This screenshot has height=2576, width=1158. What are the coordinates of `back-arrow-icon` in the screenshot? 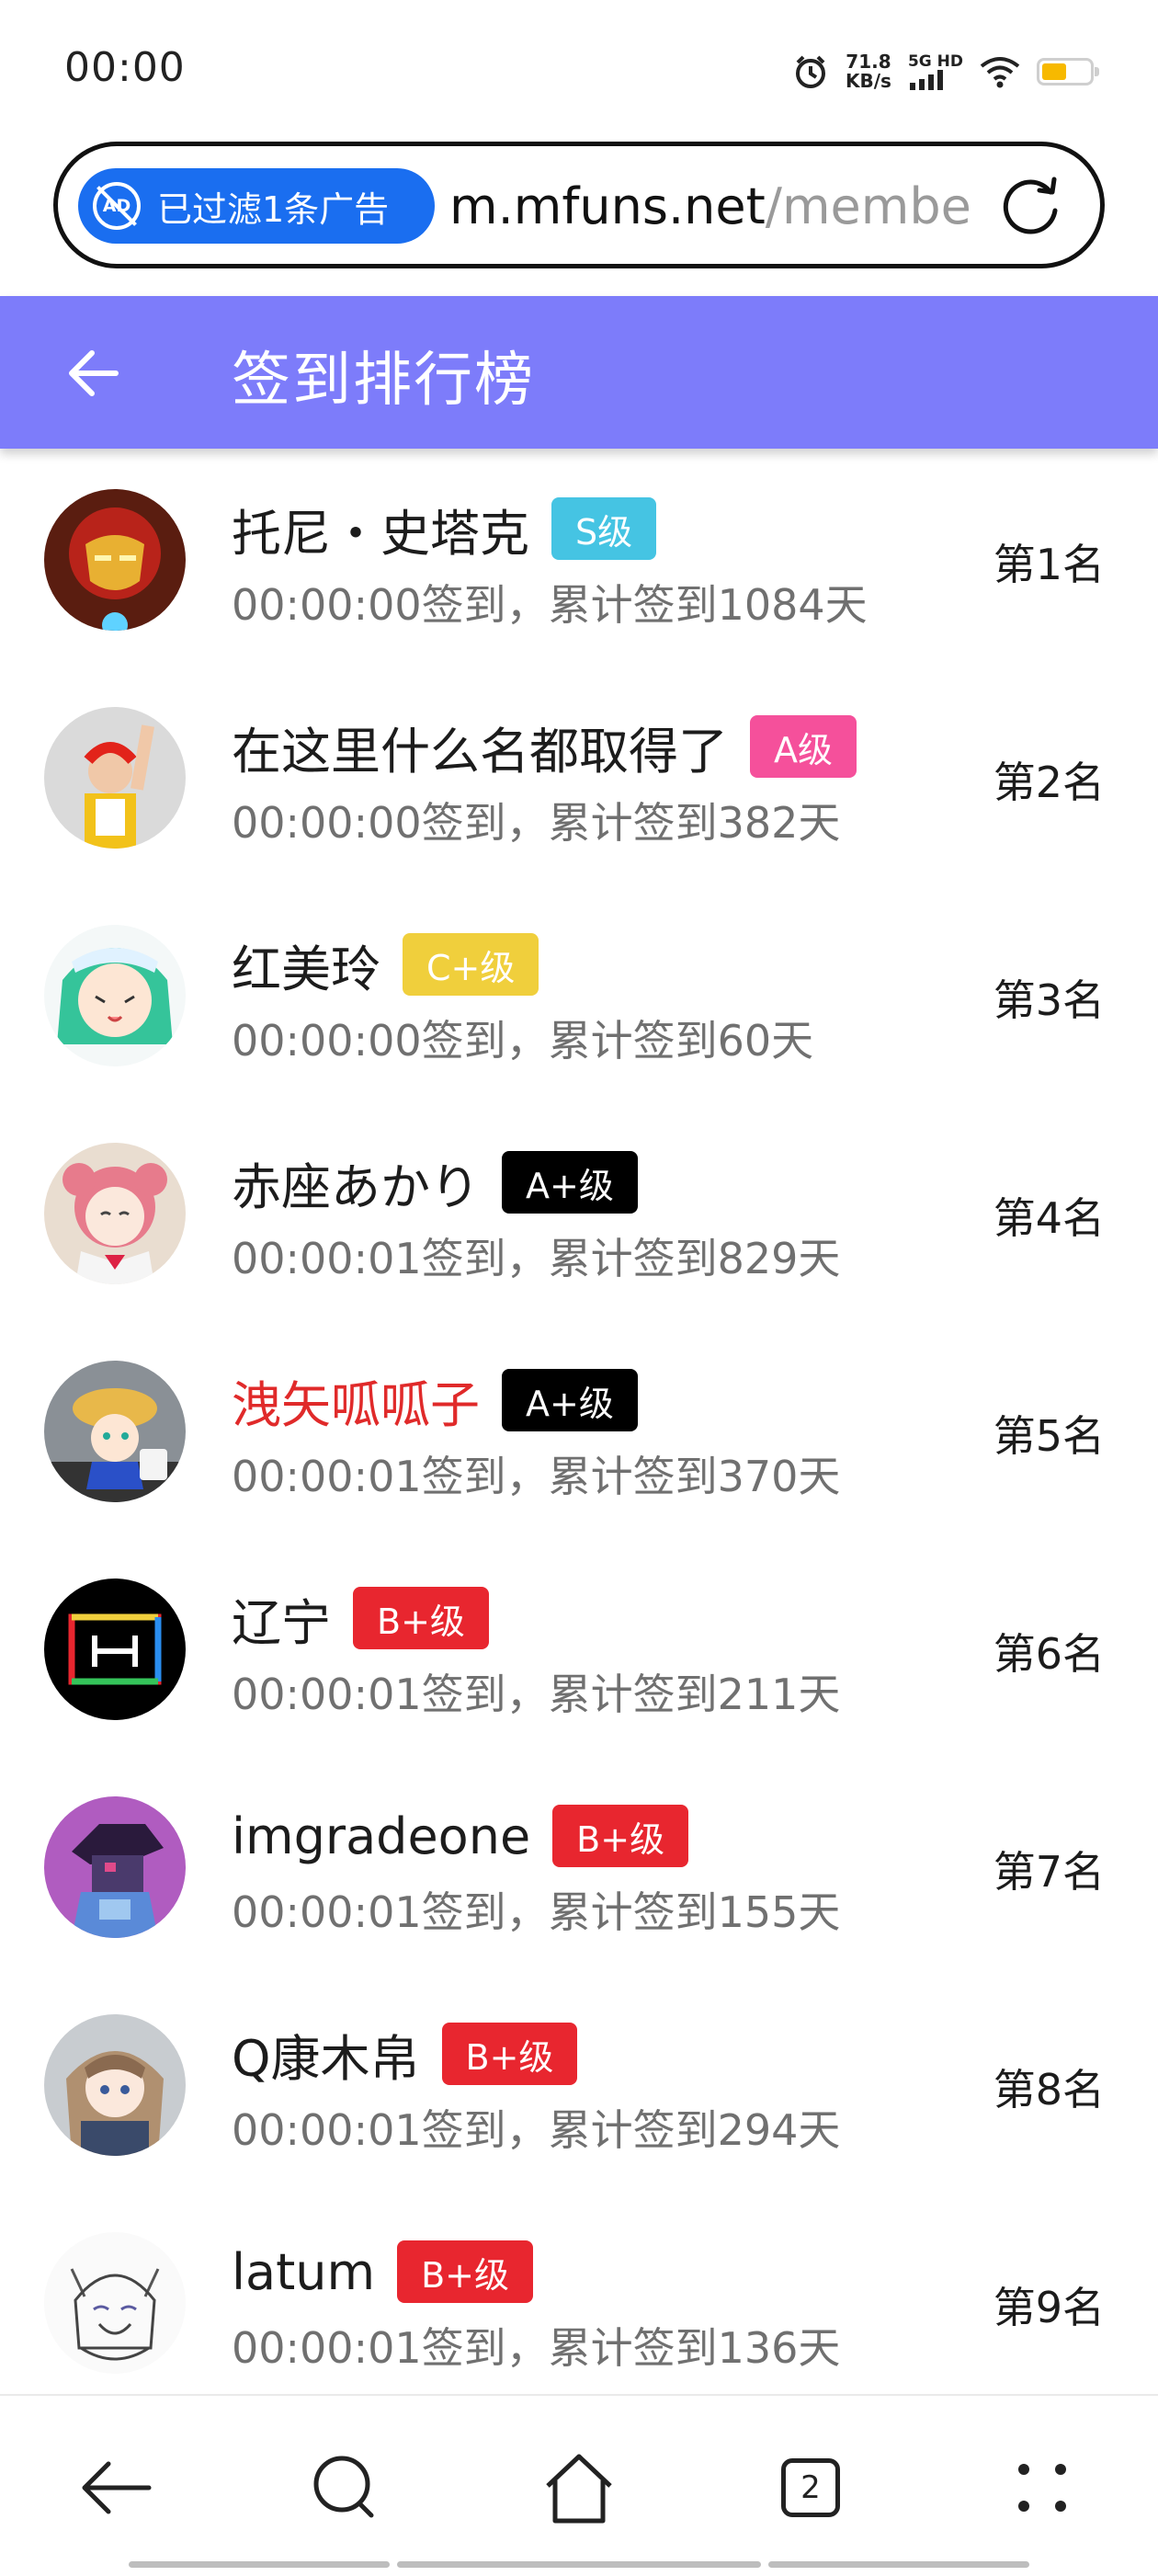 It's located at (95, 373).